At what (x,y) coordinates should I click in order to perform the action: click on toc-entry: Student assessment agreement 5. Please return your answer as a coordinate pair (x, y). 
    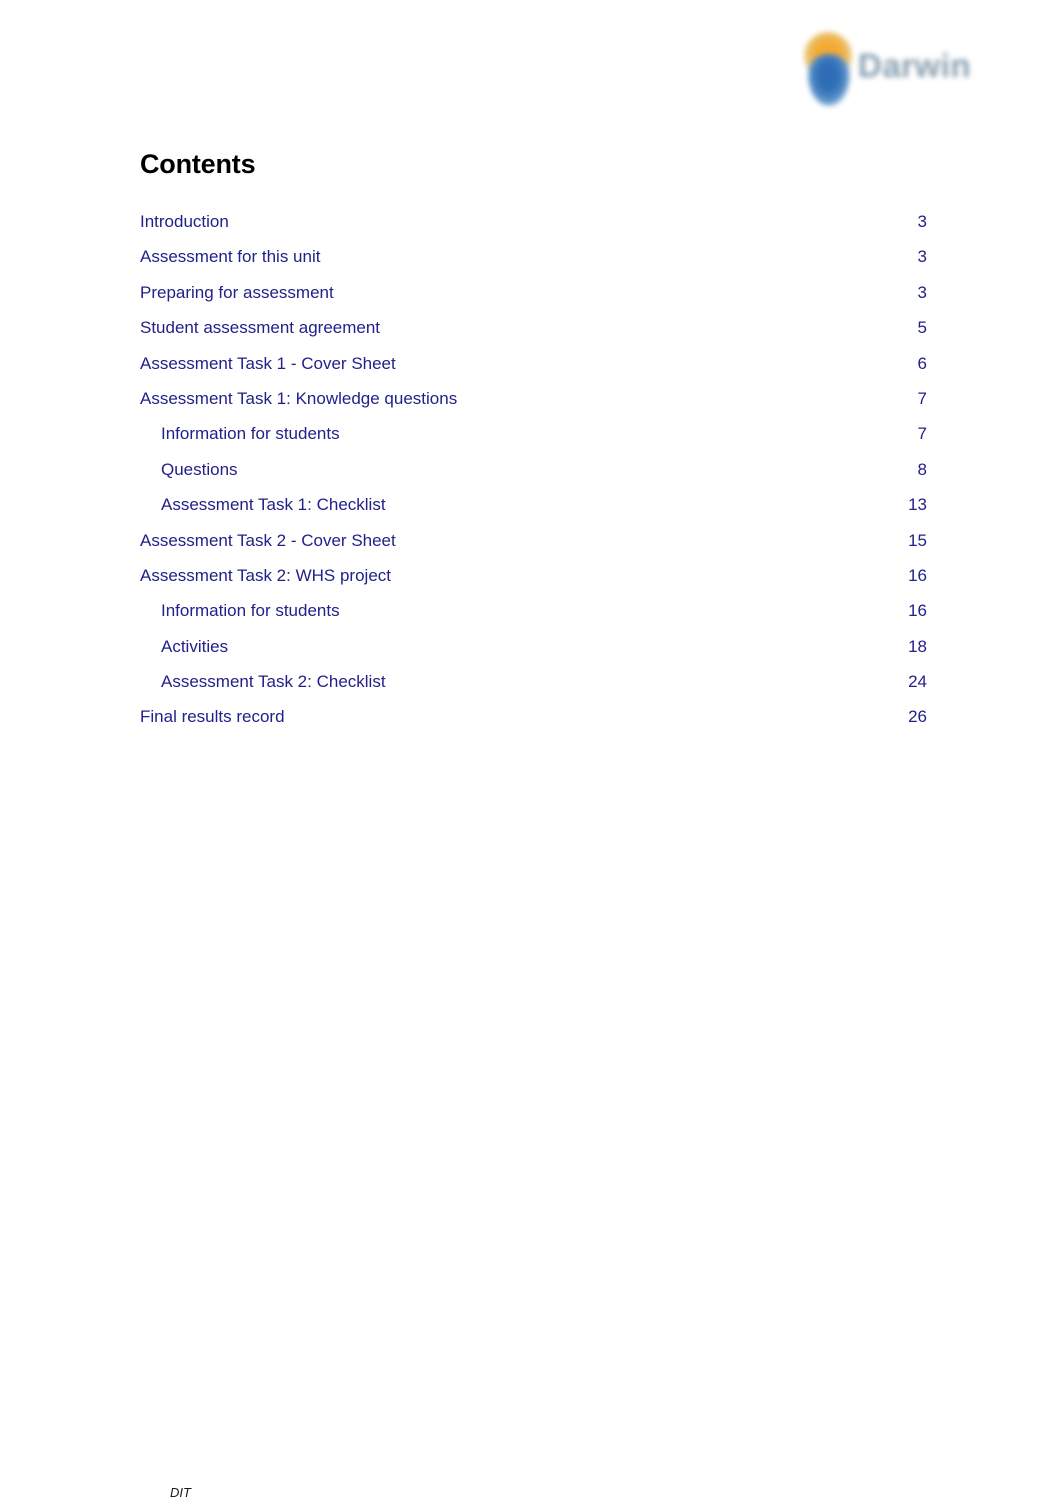
    Looking at the image, I should click on (533, 327).